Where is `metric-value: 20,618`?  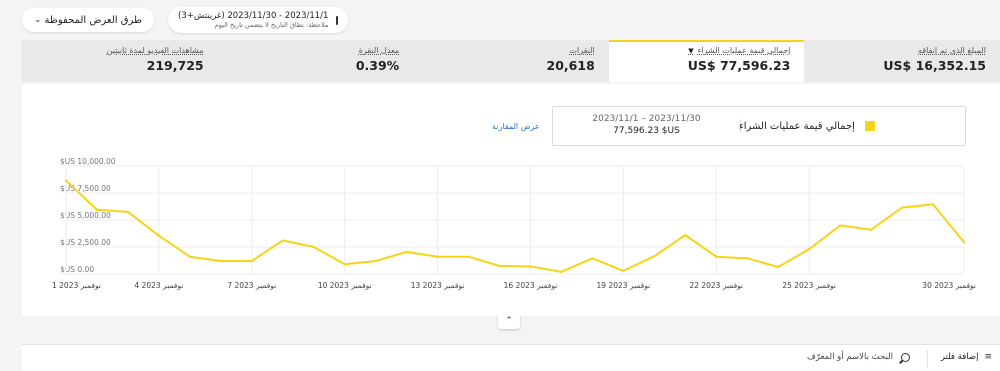
metric-value: 20,618 is located at coordinates (570, 65).